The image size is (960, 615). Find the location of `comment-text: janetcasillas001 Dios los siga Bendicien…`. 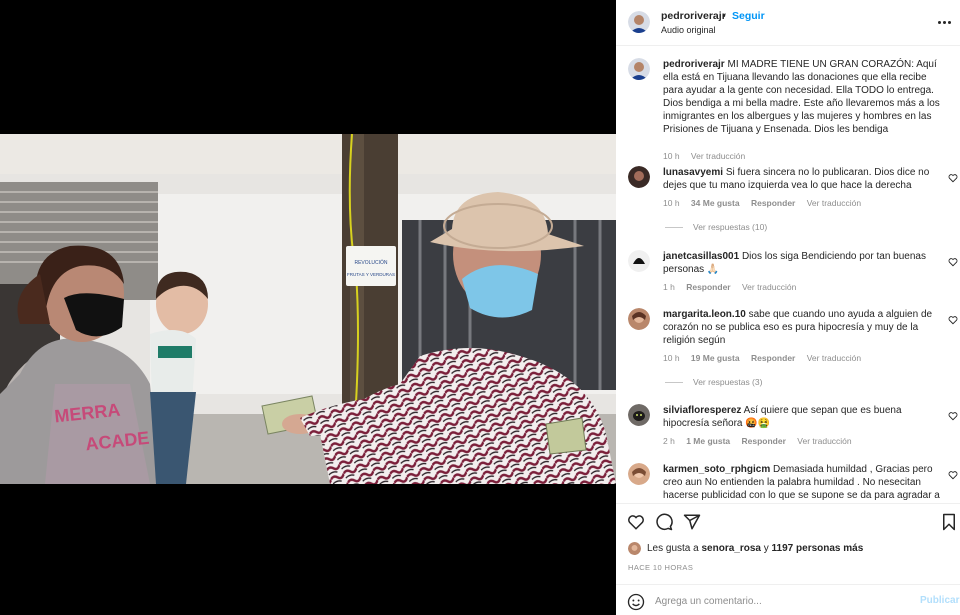

comment-text: janetcasillas001 Dios los siga Bendicien… is located at coordinates (794, 263).